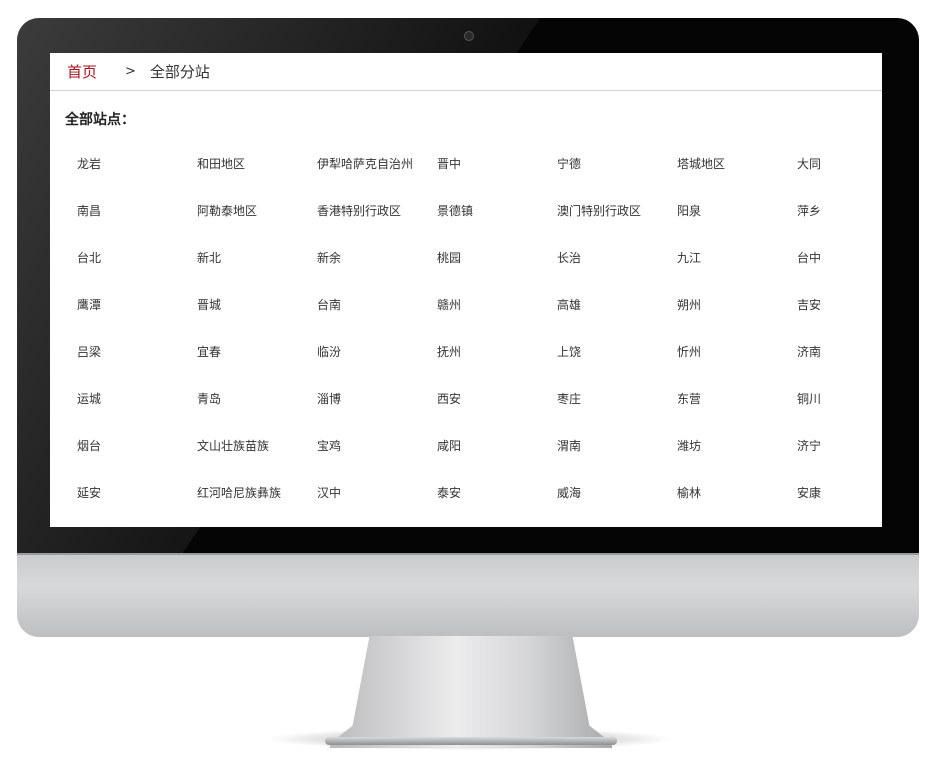 The image size is (942, 778). What do you see at coordinates (737, 321) in the screenshot?
I see `city-link: 朔州` at bounding box center [737, 321].